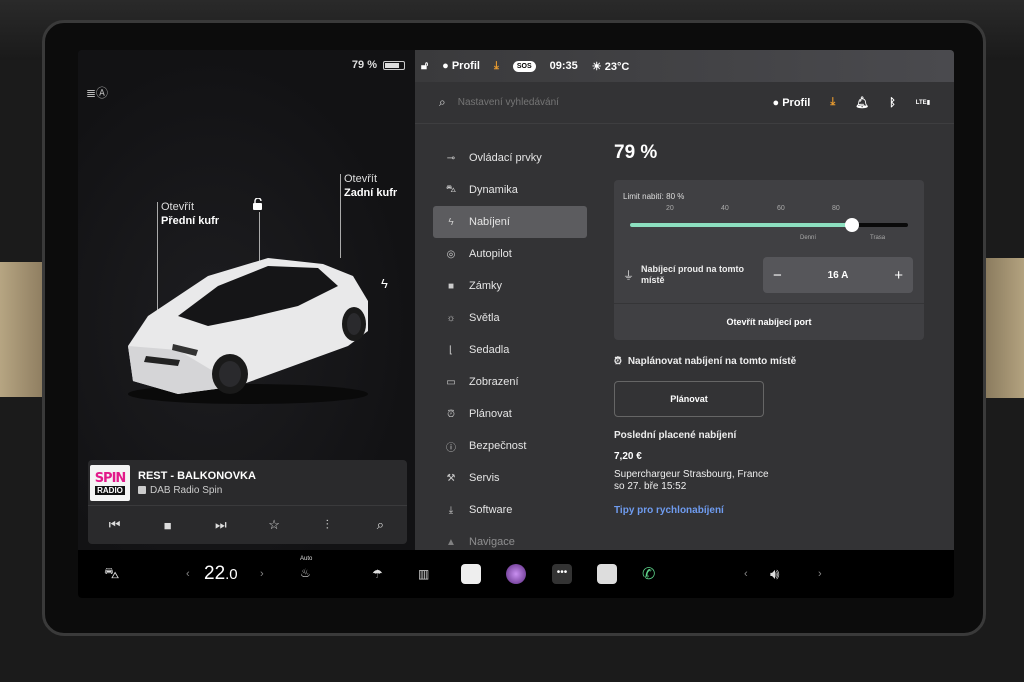 The width and height of the screenshot is (1024, 682). I want to click on rear-trunk-line1: Otevřít, so click(361, 179).